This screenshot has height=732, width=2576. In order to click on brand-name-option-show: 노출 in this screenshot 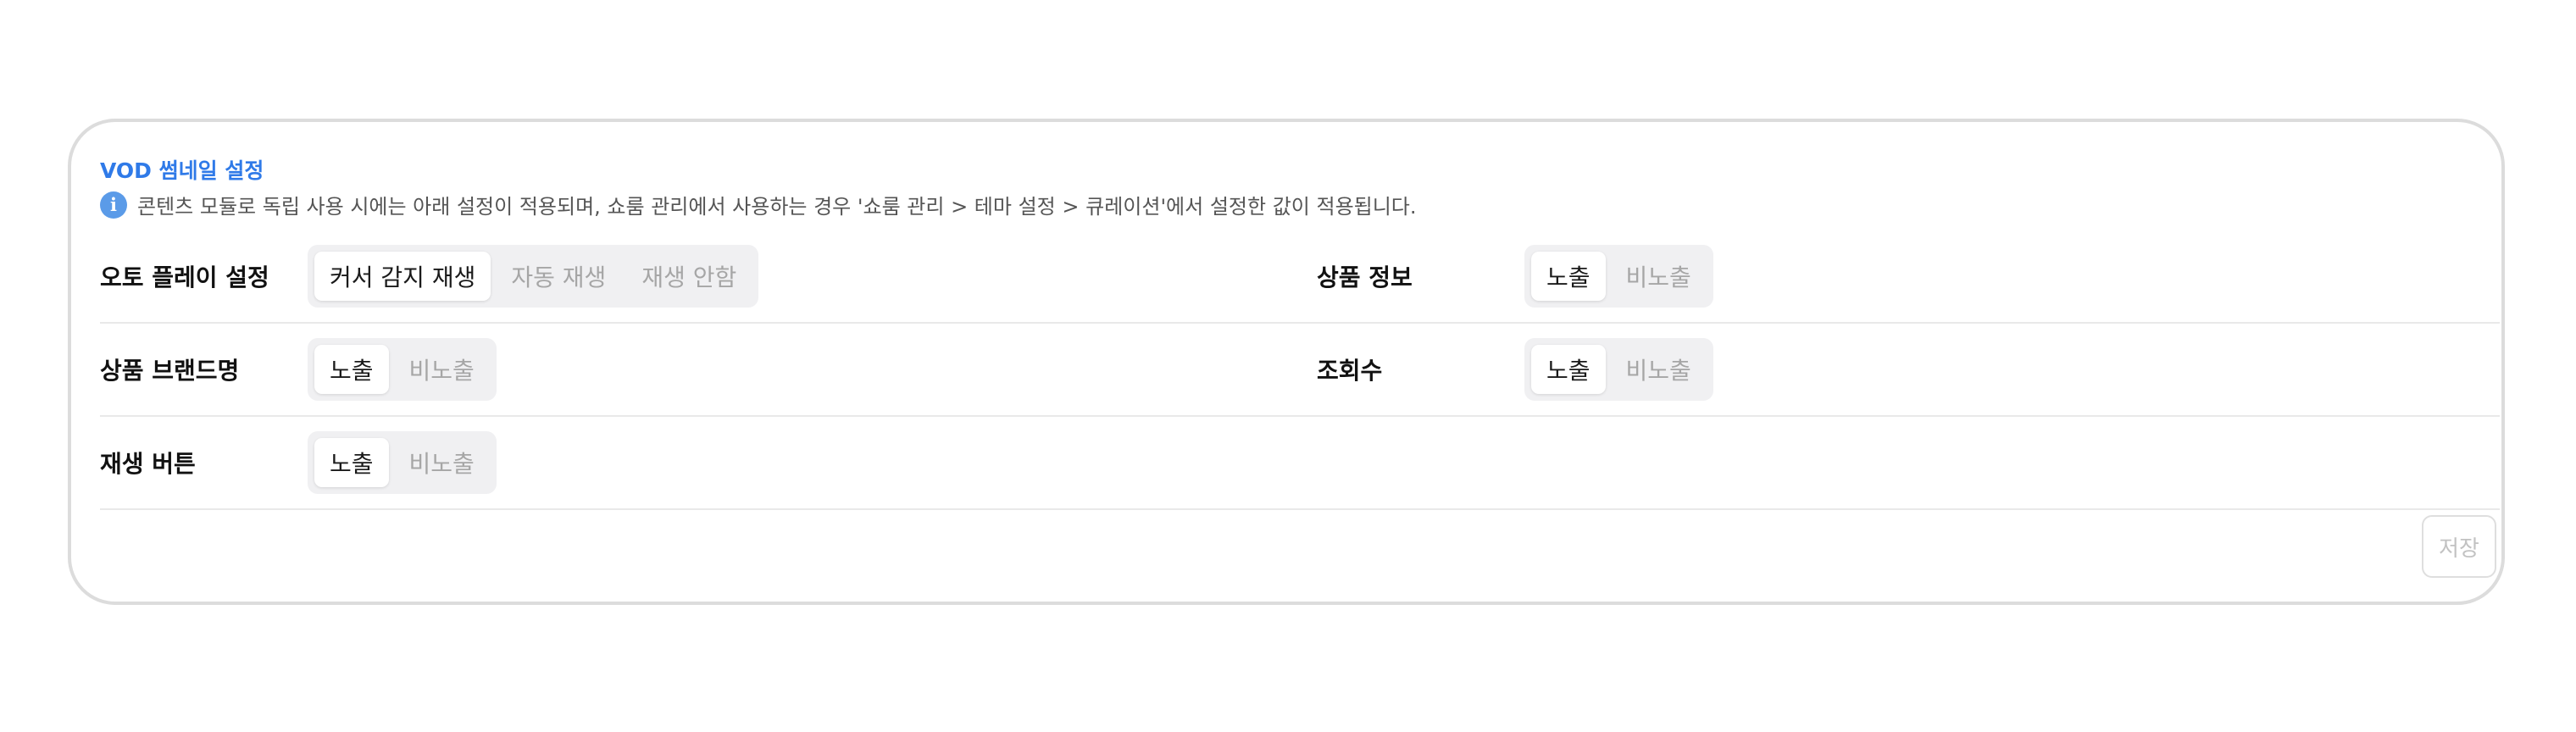, I will do `click(351, 369)`.